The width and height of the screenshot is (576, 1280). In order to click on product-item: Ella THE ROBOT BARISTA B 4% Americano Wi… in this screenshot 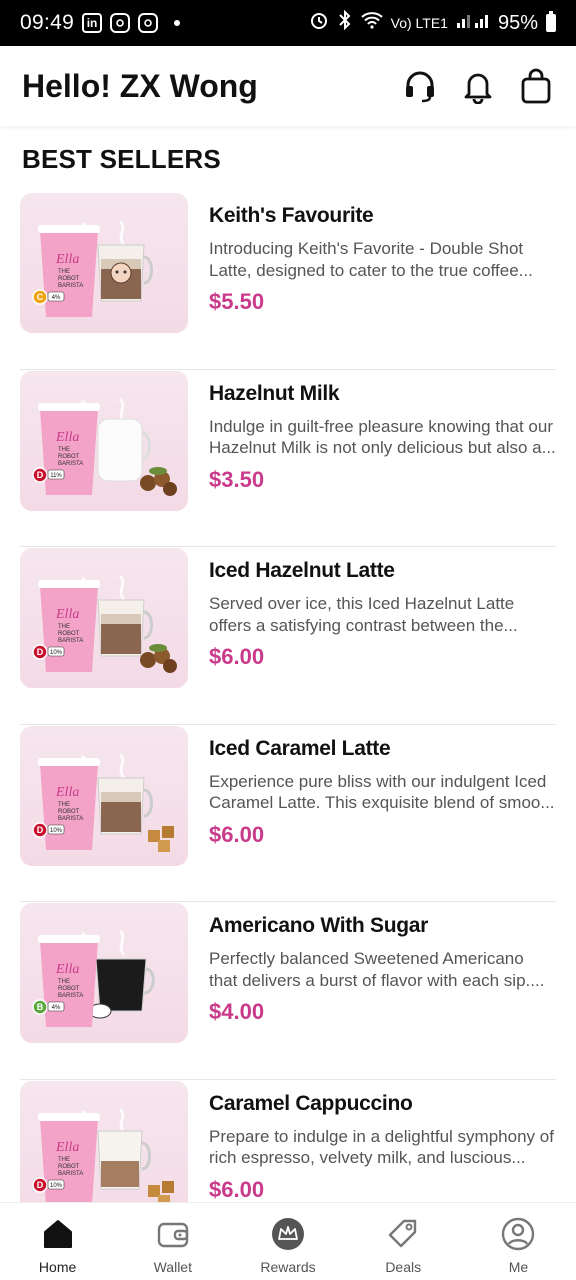, I will do `click(288, 991)`.